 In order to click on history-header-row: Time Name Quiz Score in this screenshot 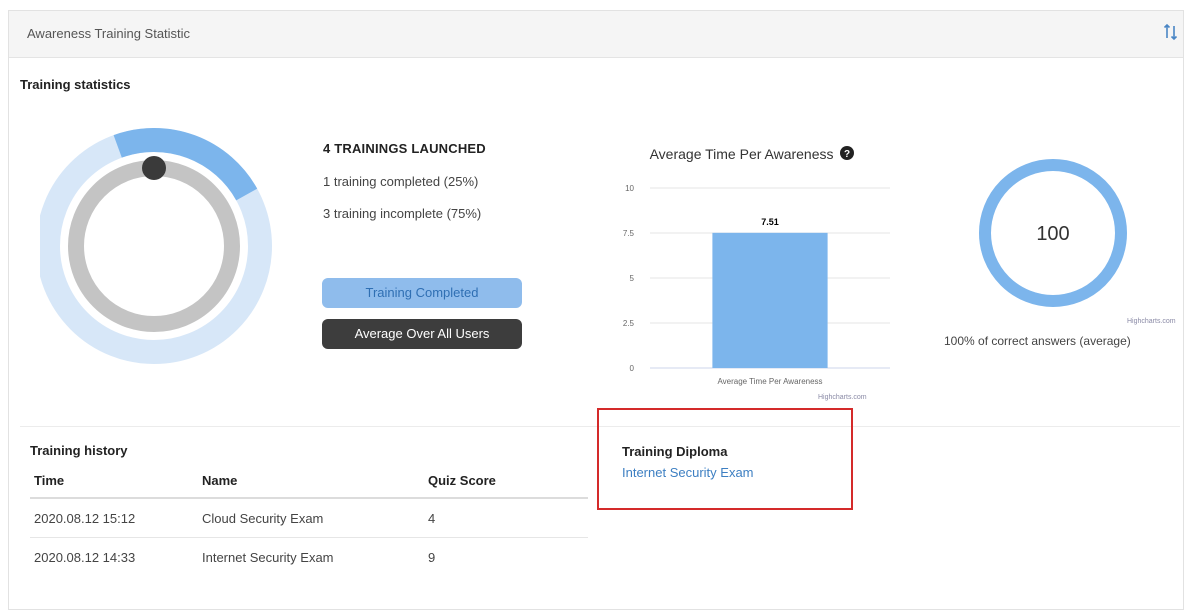, I will do `click(309, 481)`.